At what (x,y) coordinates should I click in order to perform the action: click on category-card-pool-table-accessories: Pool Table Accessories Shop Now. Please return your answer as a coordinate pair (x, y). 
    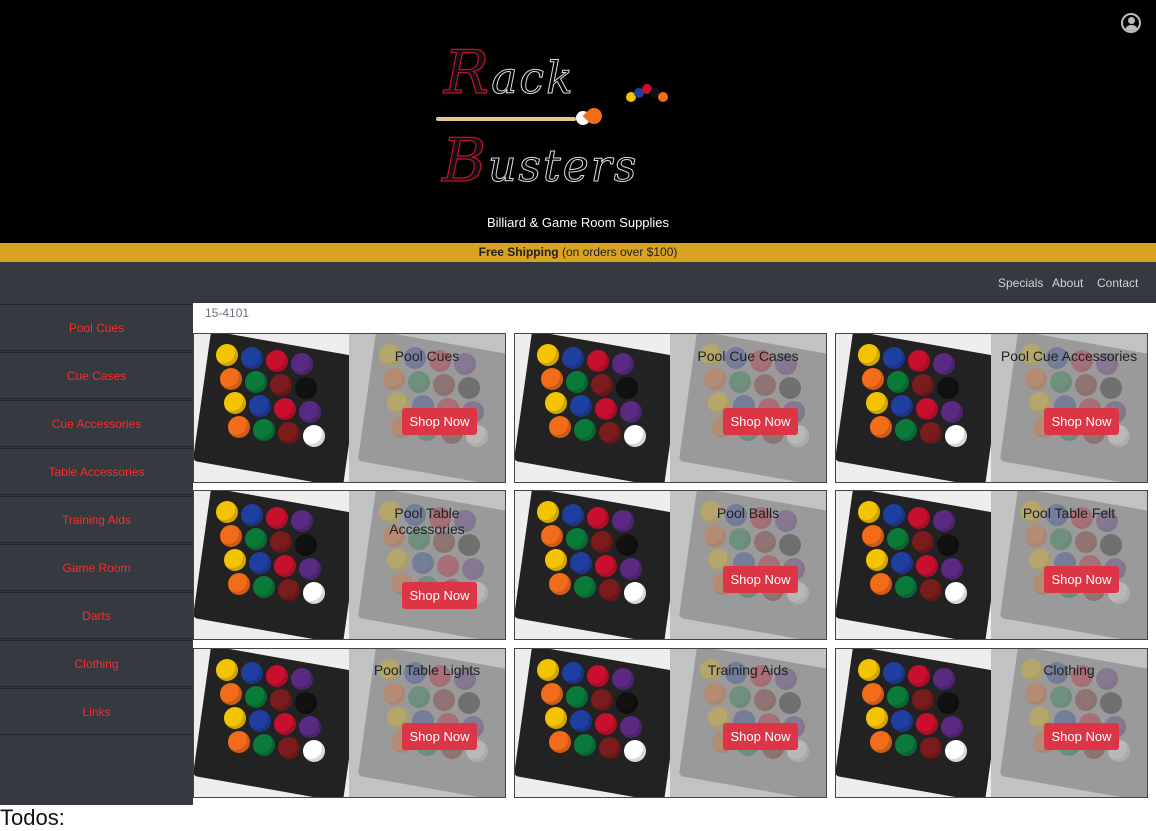
    Looking at the image, I should click on (349, 565).